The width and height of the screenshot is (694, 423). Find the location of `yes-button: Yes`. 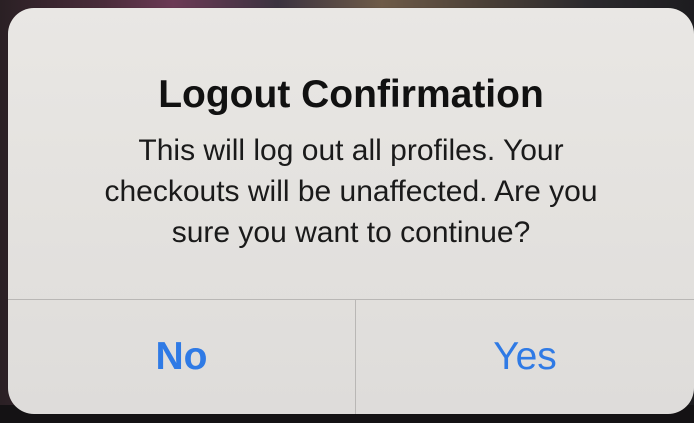

yes-button: Yes is located at coordinates (525, 357).